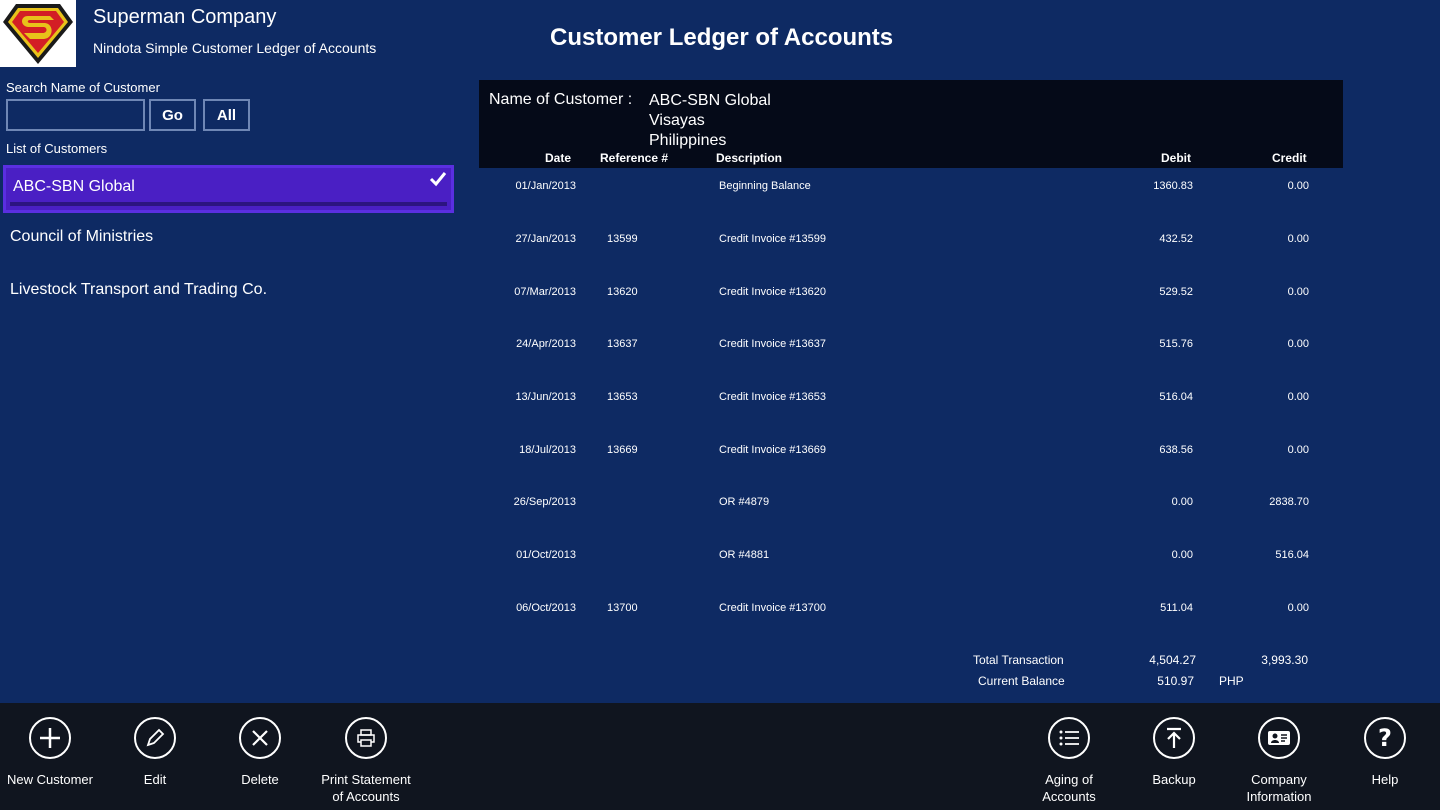  Describe the element at coordinates (546, 344) in the screenshot. I see `row-date: 24/Apr/2013` at that location.